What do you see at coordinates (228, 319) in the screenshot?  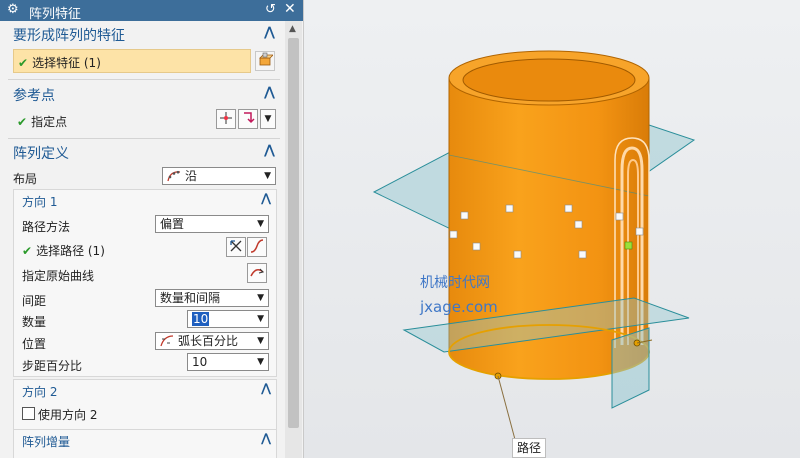 I see `count-input: 10 ▼` at bounding box center [228, 319].